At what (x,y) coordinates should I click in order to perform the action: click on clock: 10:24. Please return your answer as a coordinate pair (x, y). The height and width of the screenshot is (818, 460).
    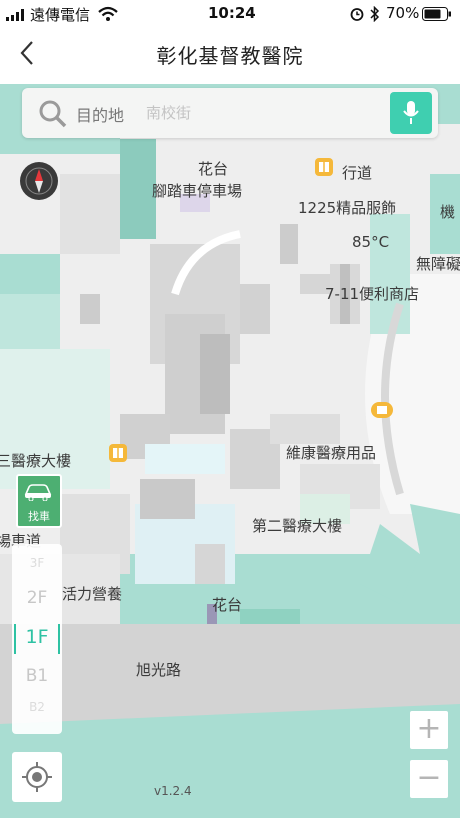
    Looking at the image, I should click on (232, 13).